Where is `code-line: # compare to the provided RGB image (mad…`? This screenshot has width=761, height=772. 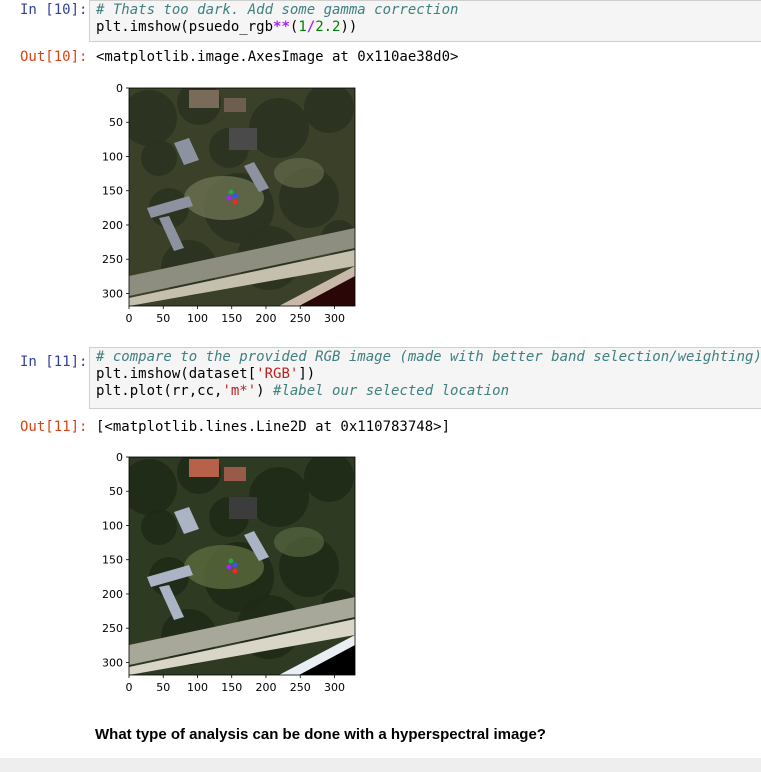
code-line: # compare to the provided RGB image (mad… is located at coordinates (428, 357).